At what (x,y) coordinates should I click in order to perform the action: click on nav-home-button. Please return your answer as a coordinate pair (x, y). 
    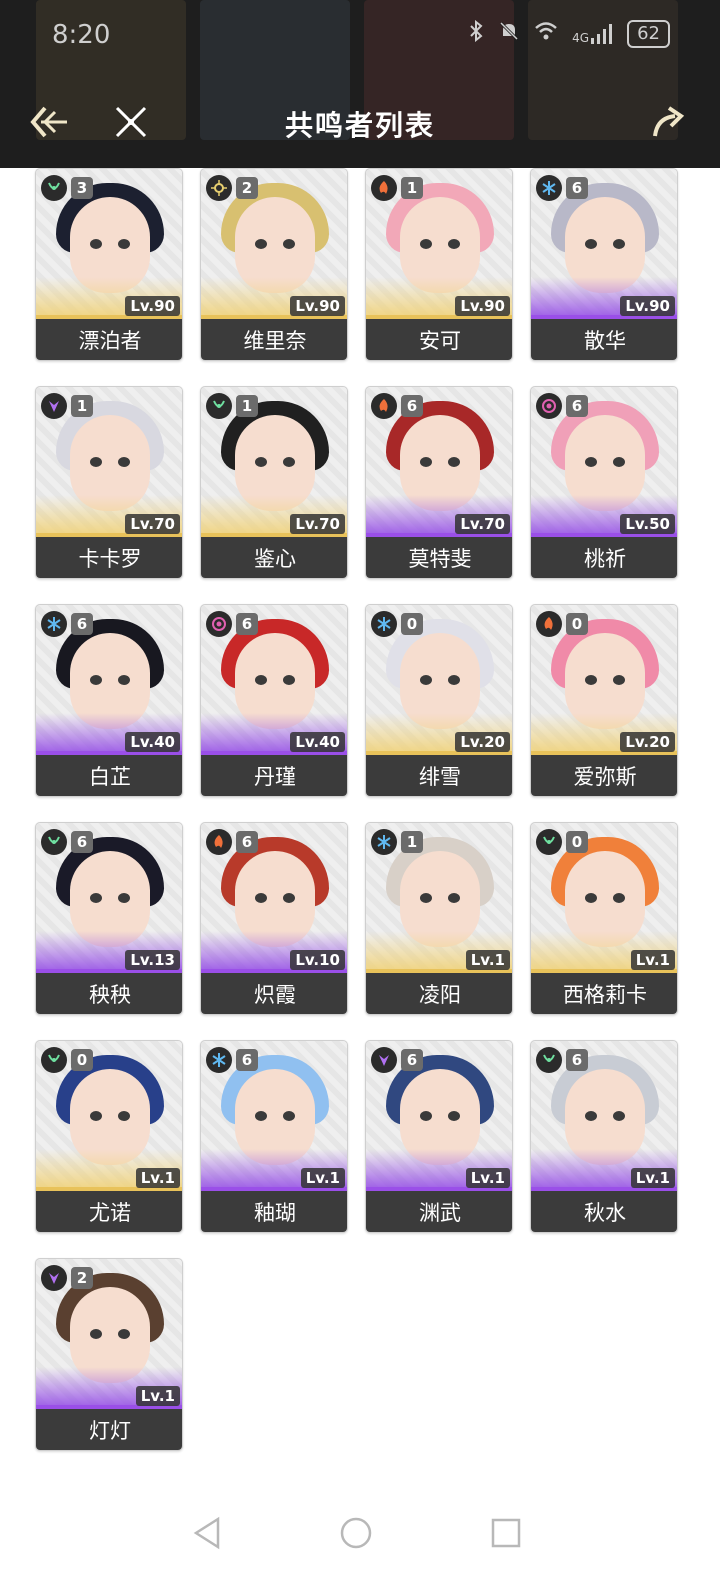
    Looking at the image, I should click on (356, 1533).